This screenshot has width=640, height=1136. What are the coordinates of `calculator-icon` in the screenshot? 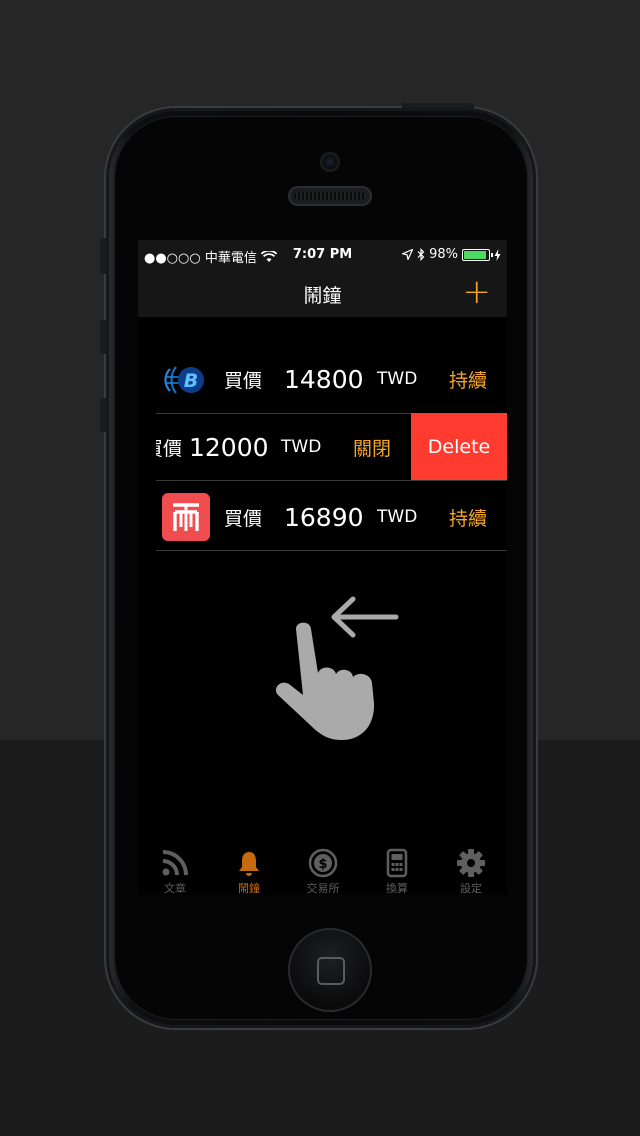 It's located at (397, 863).